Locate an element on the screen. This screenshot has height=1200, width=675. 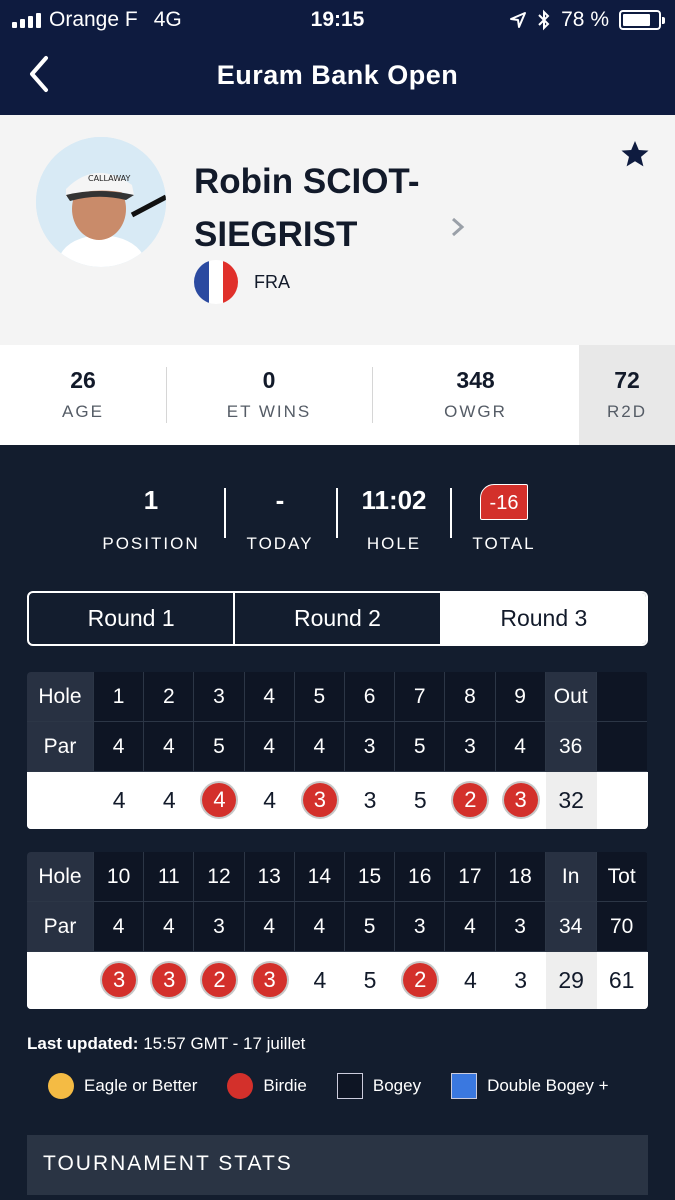
summary-value: 1 is located at coordinates (151, 500).